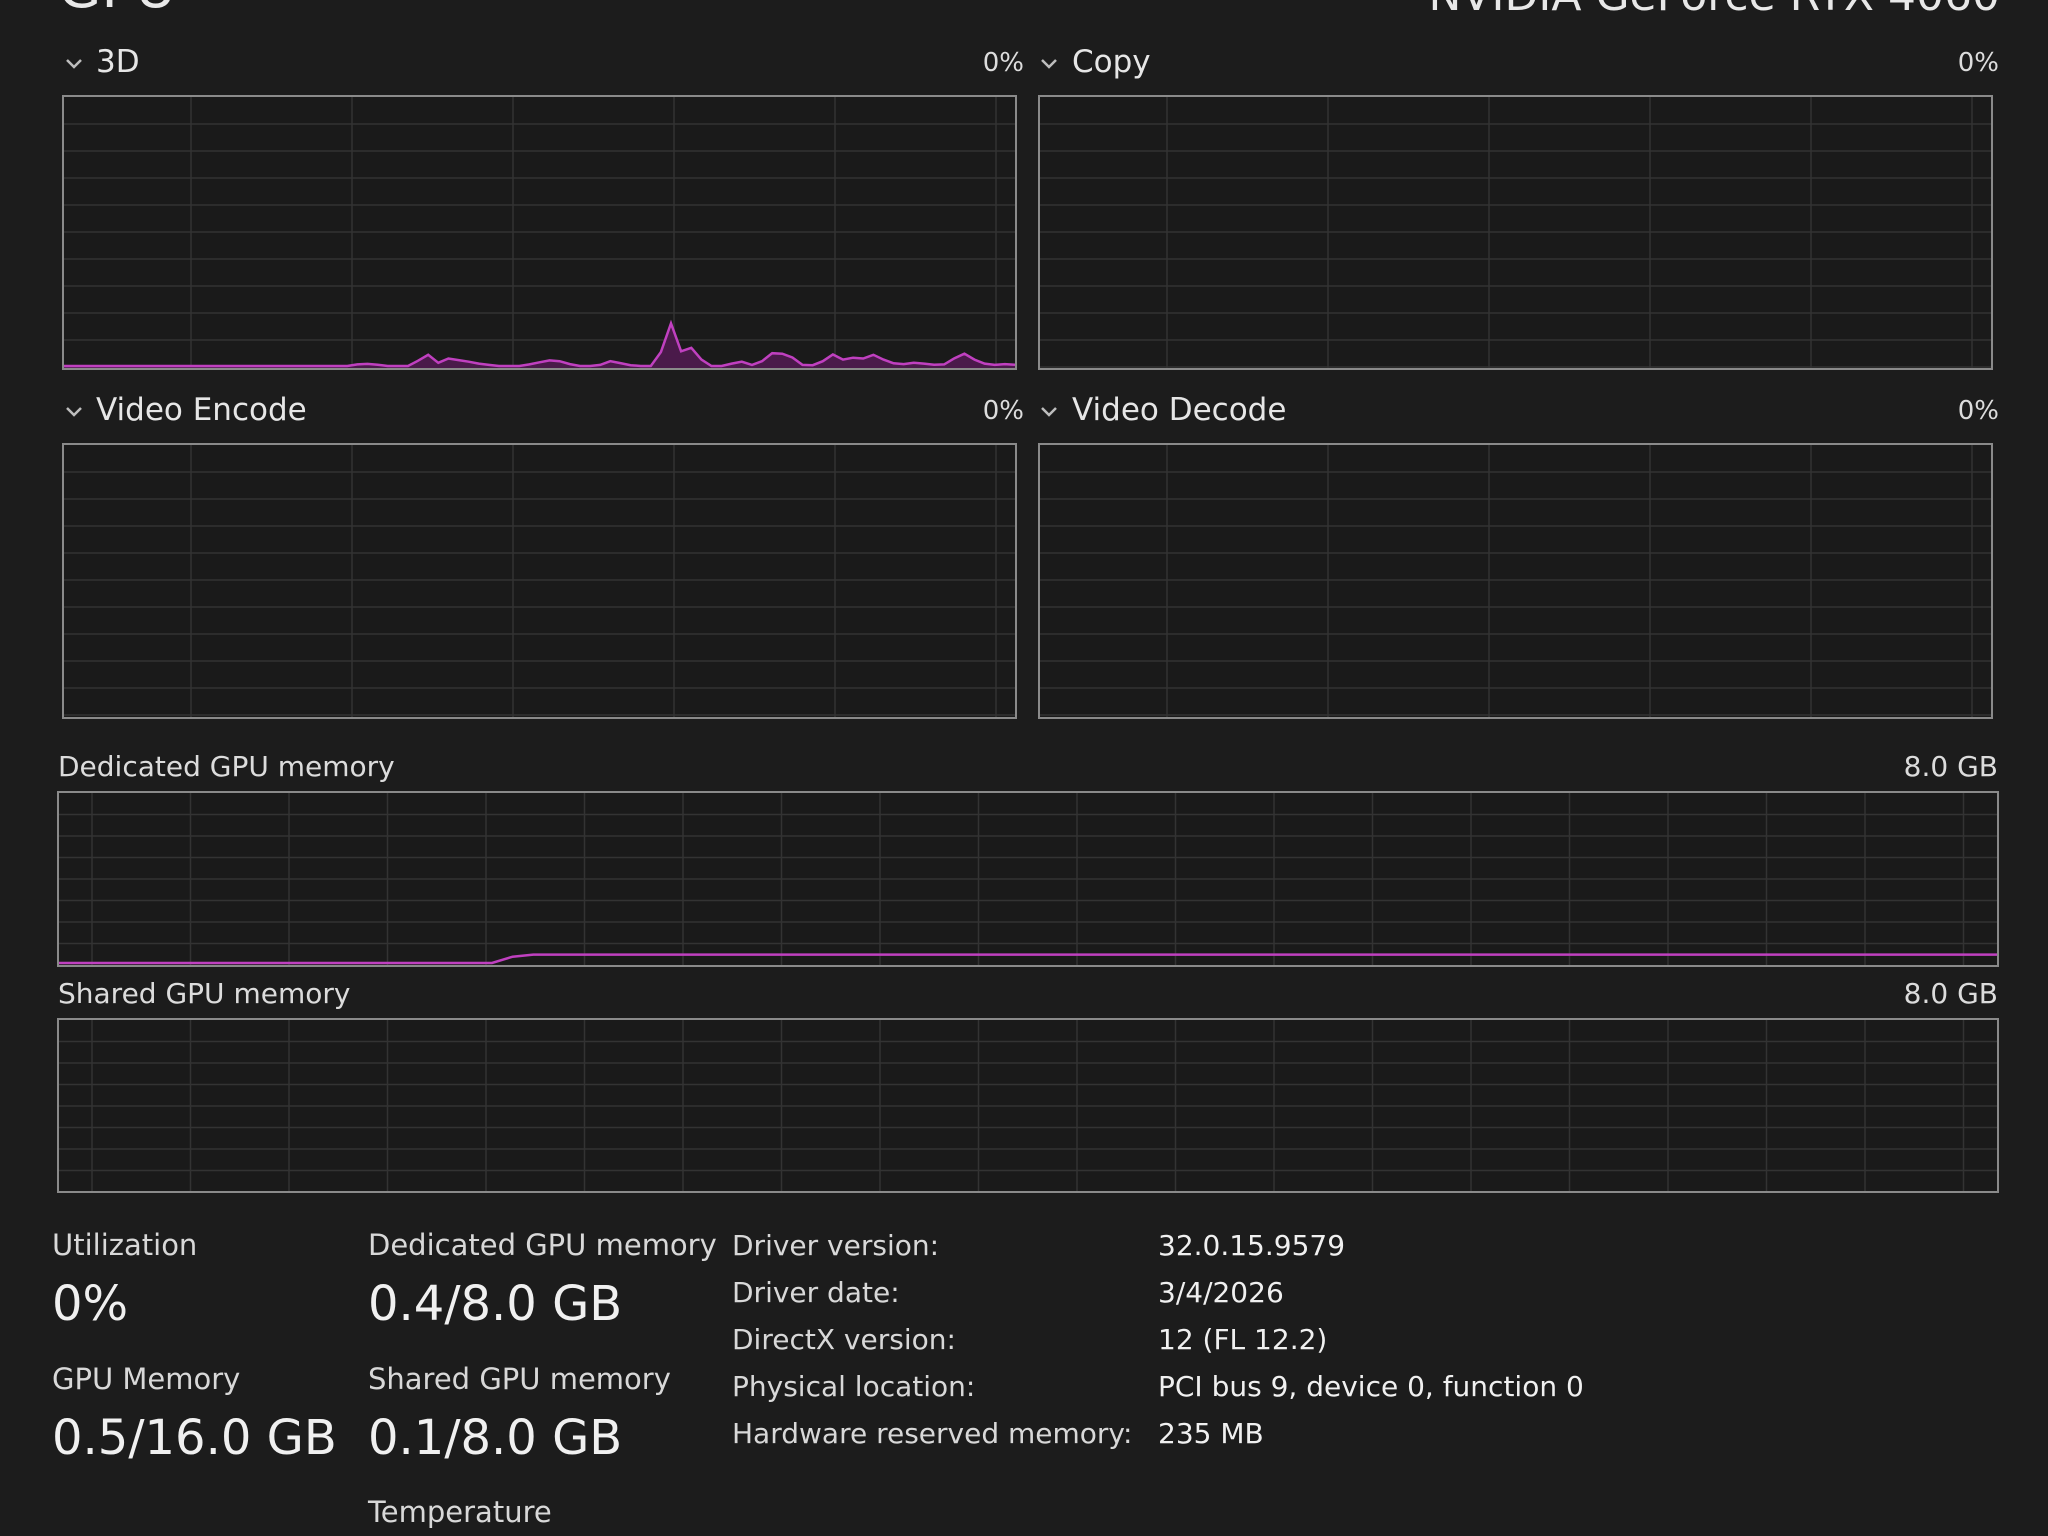  What do you see at coordinates (226, 766) in the screenshot?
I see `dedicated-memory-graph-label: Dedicated GPU memory` at bounding box center [226, 766].